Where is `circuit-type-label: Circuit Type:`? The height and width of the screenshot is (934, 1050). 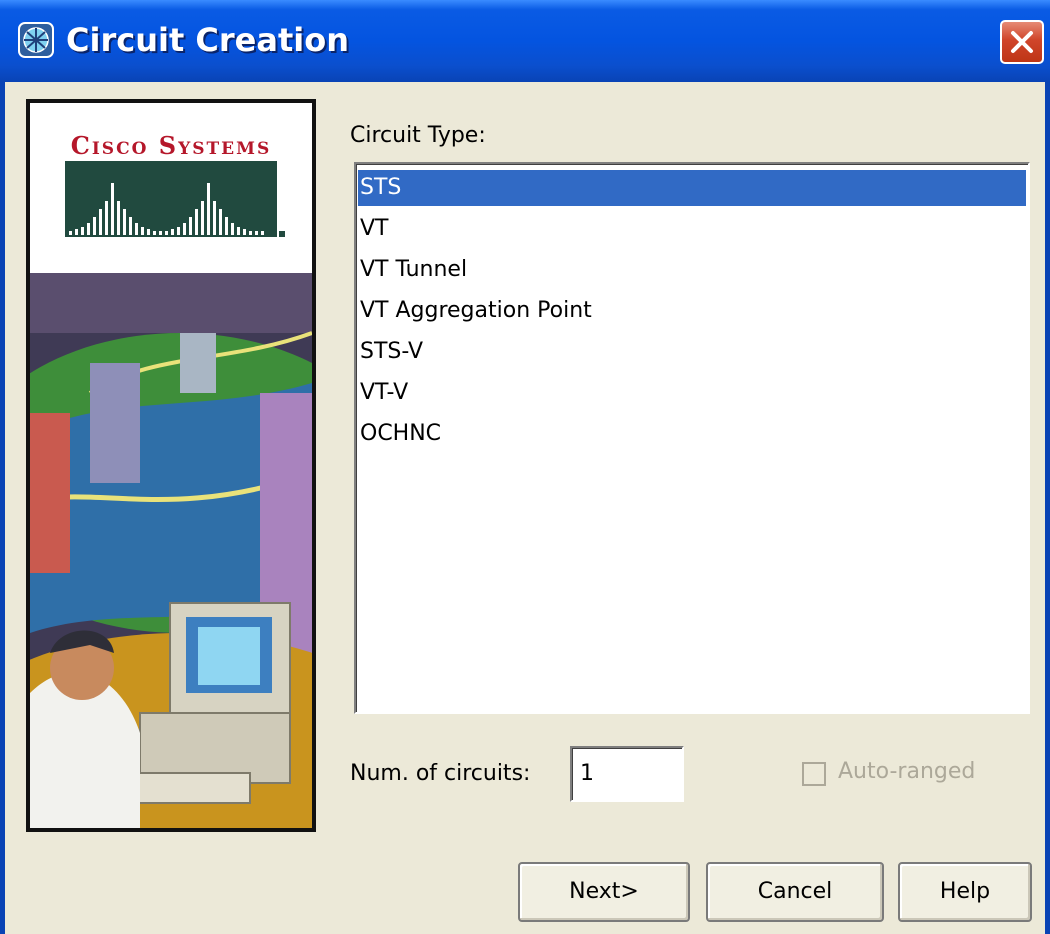
circuit-type-label: Circuit Type: is located at coordinates (418, 135).